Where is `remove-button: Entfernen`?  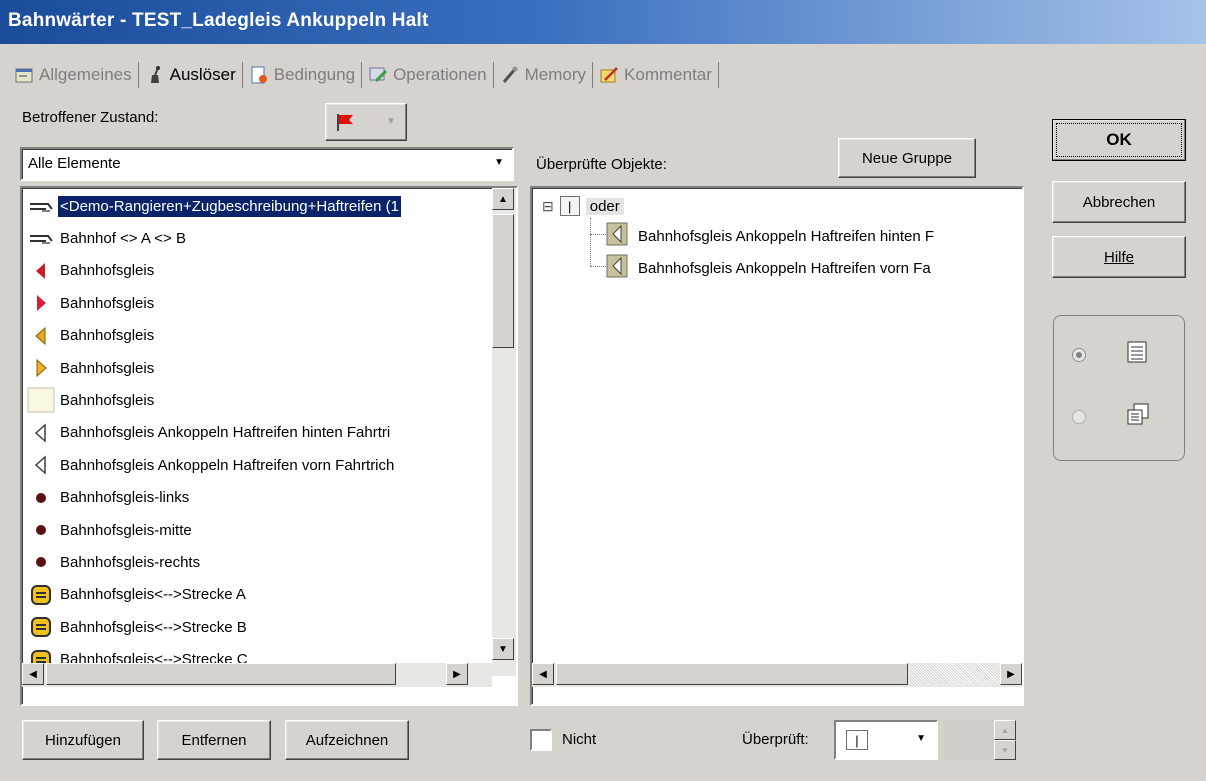 remove-button: Entfernen is located at coordinates (214, 740).